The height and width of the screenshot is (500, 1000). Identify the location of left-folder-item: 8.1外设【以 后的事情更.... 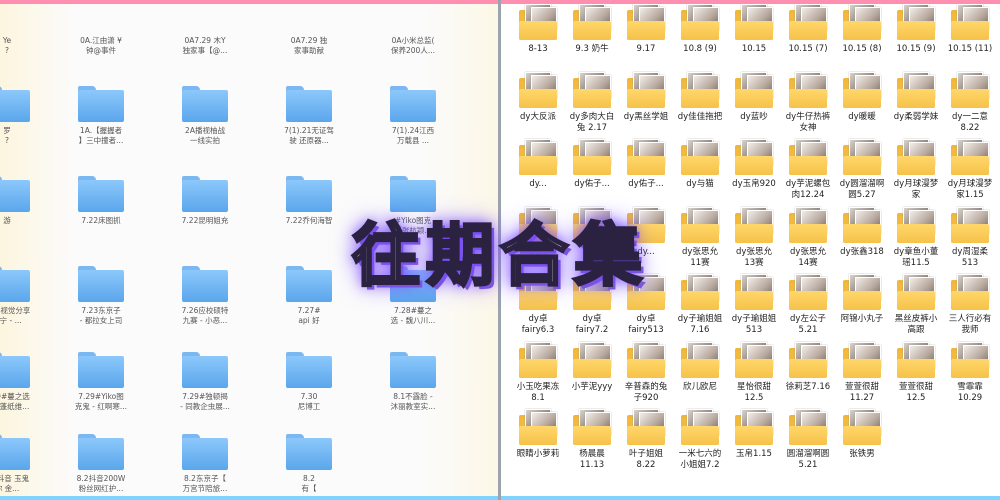
(488, 387).